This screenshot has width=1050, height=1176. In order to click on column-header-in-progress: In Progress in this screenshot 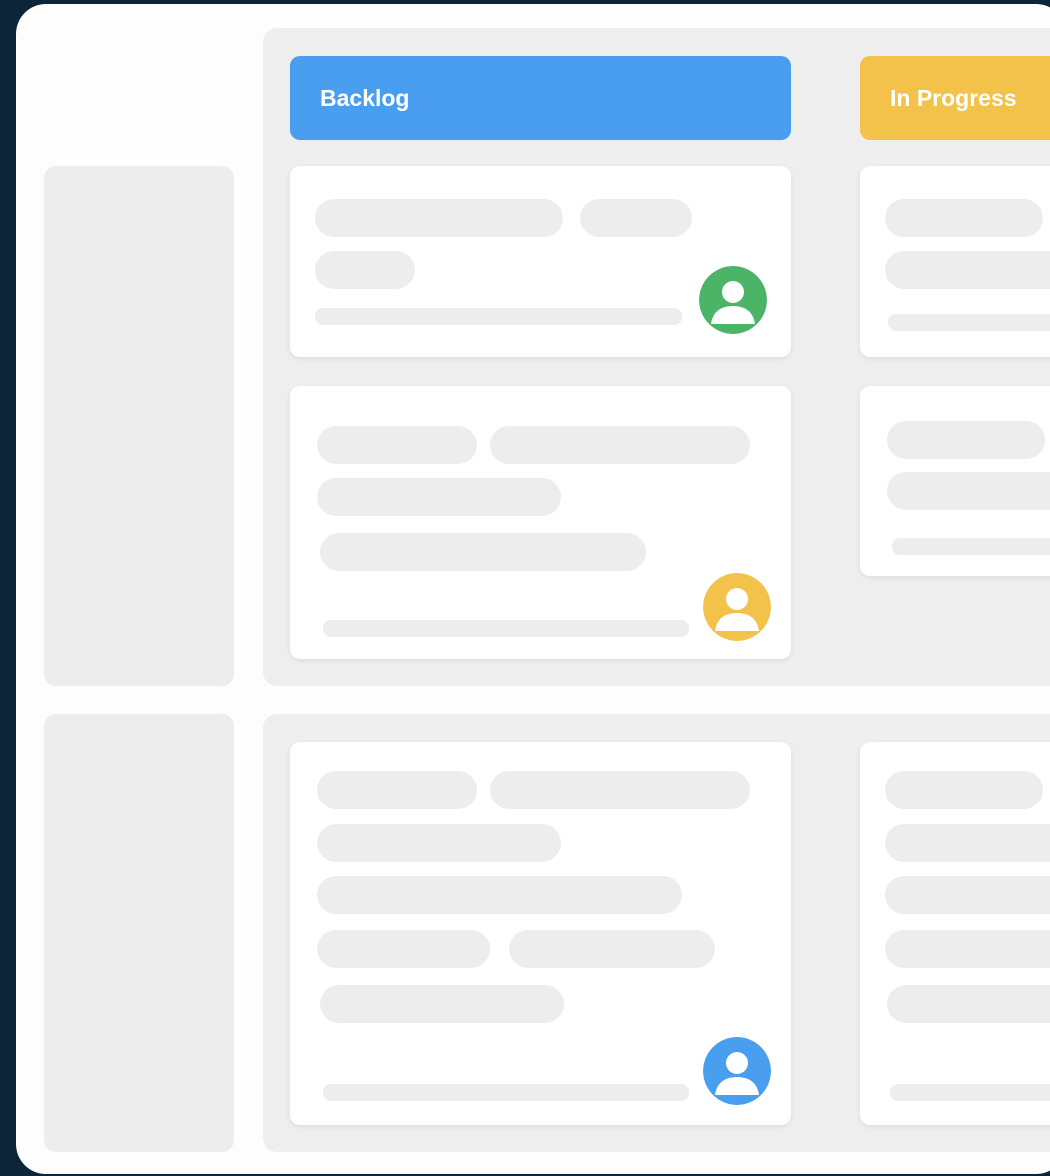, I will do `click(955, 98)`.